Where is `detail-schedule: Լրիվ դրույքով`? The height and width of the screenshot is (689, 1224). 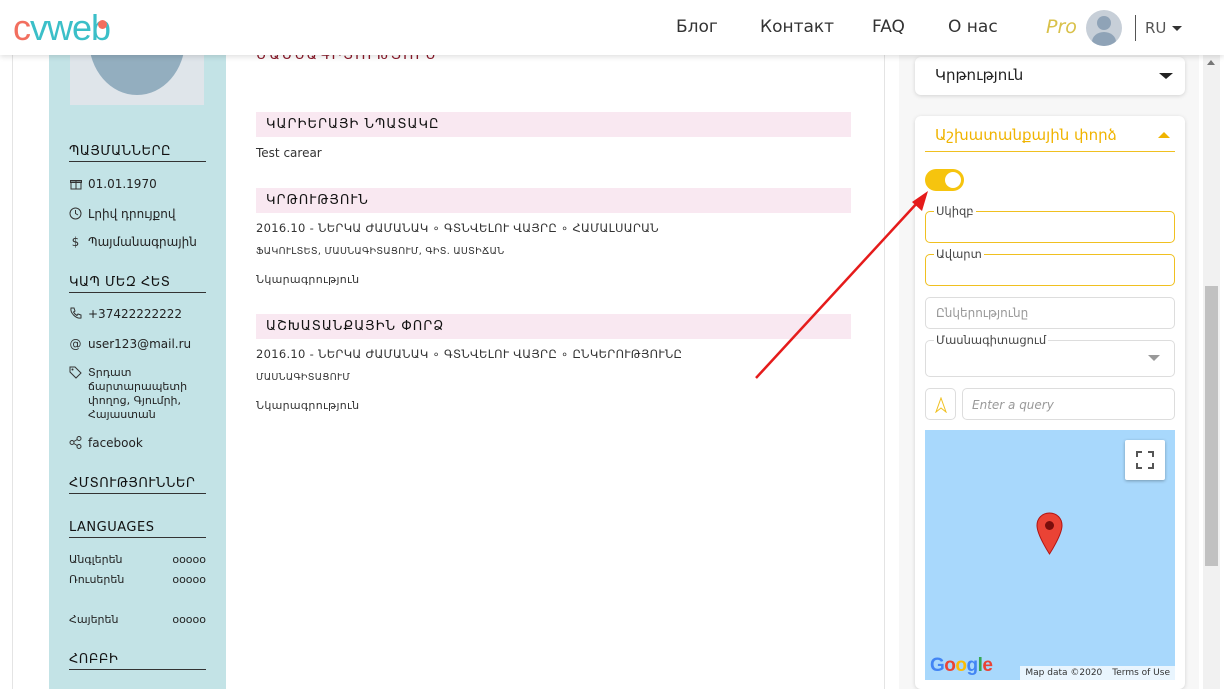 detail-schedule: Լրիվ դրույքով is located at coordinates (139, 214).